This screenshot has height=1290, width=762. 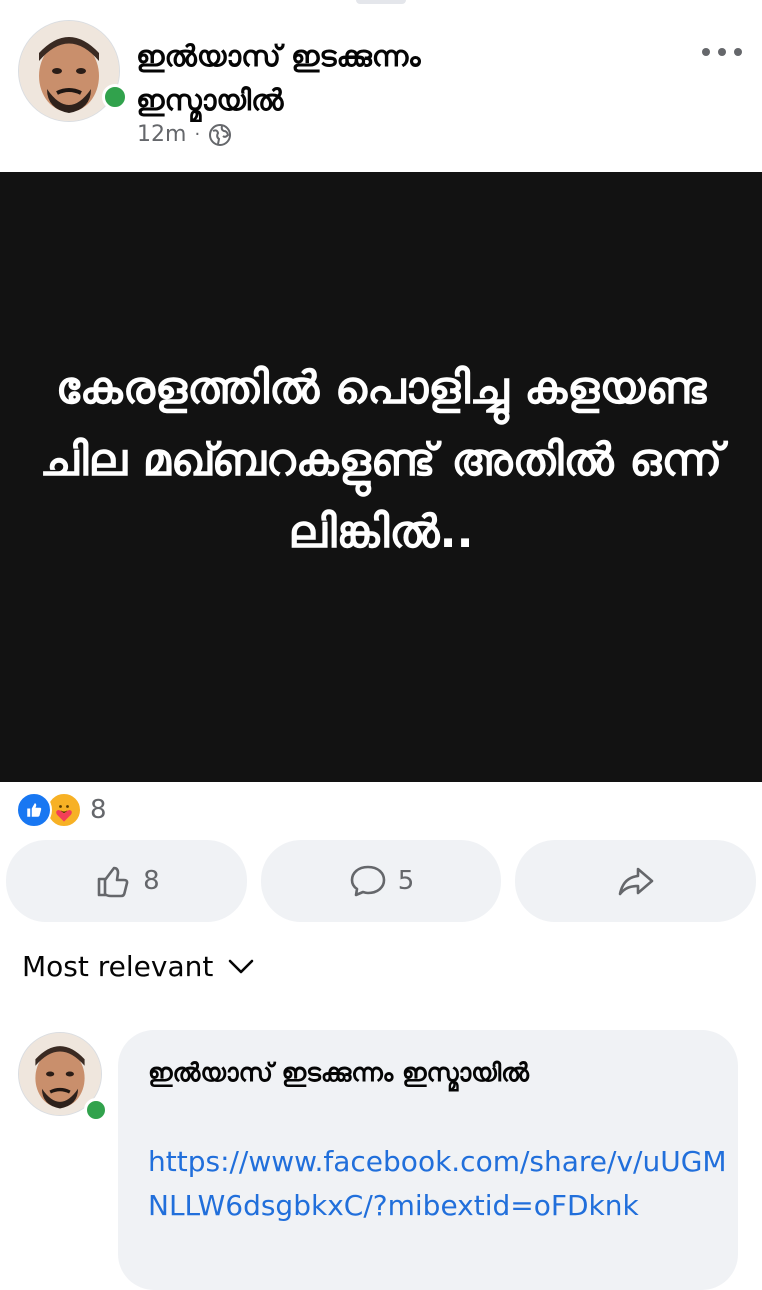 What do you see at coordinates (241, 966) in the screenshot?
I see `chevron-down-icon` at bounding box center [241, 966].